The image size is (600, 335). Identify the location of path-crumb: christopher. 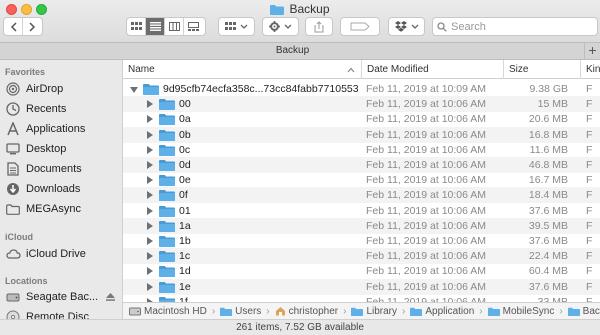
(306, 311).